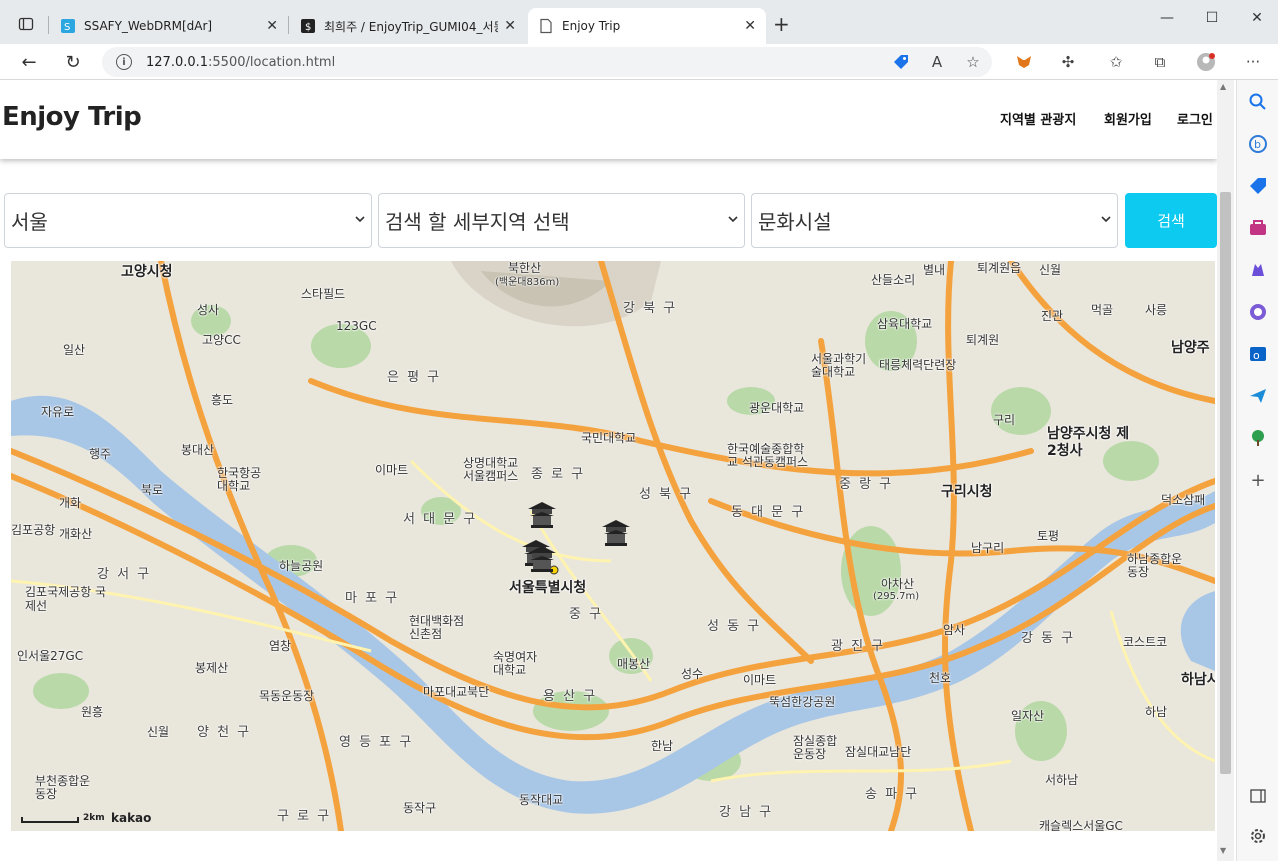 Image resolution: width=1278 pixels, height=861 pixels. What do you see at coordinates (280, 646) in the screenshot?
I see `map-label: 염창` at bounding box center [280, 646].